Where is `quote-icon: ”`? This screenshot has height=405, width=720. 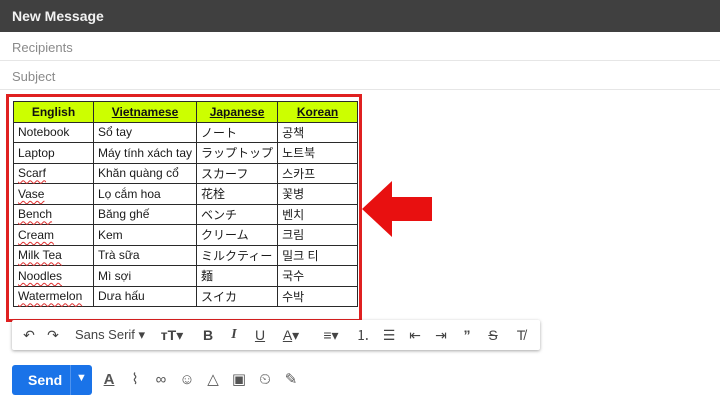 quote-icon: ” is located at coordinates (467, 335).